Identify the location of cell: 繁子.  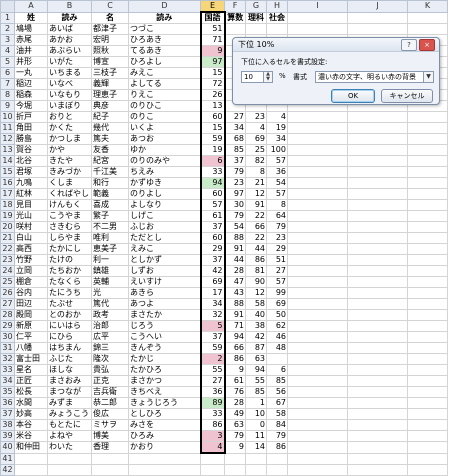
(110, 216).